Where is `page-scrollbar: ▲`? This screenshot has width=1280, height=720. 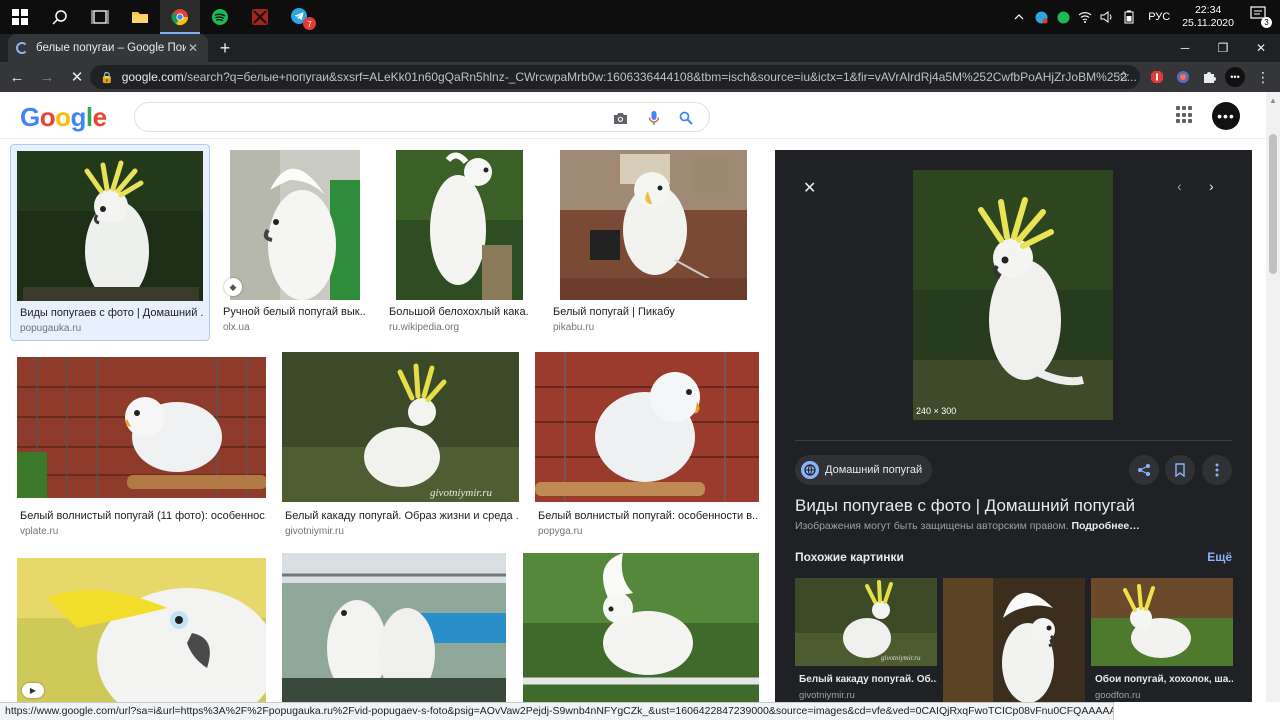
page-scrollbar: ▲ is located at coordinates (1273, 397).